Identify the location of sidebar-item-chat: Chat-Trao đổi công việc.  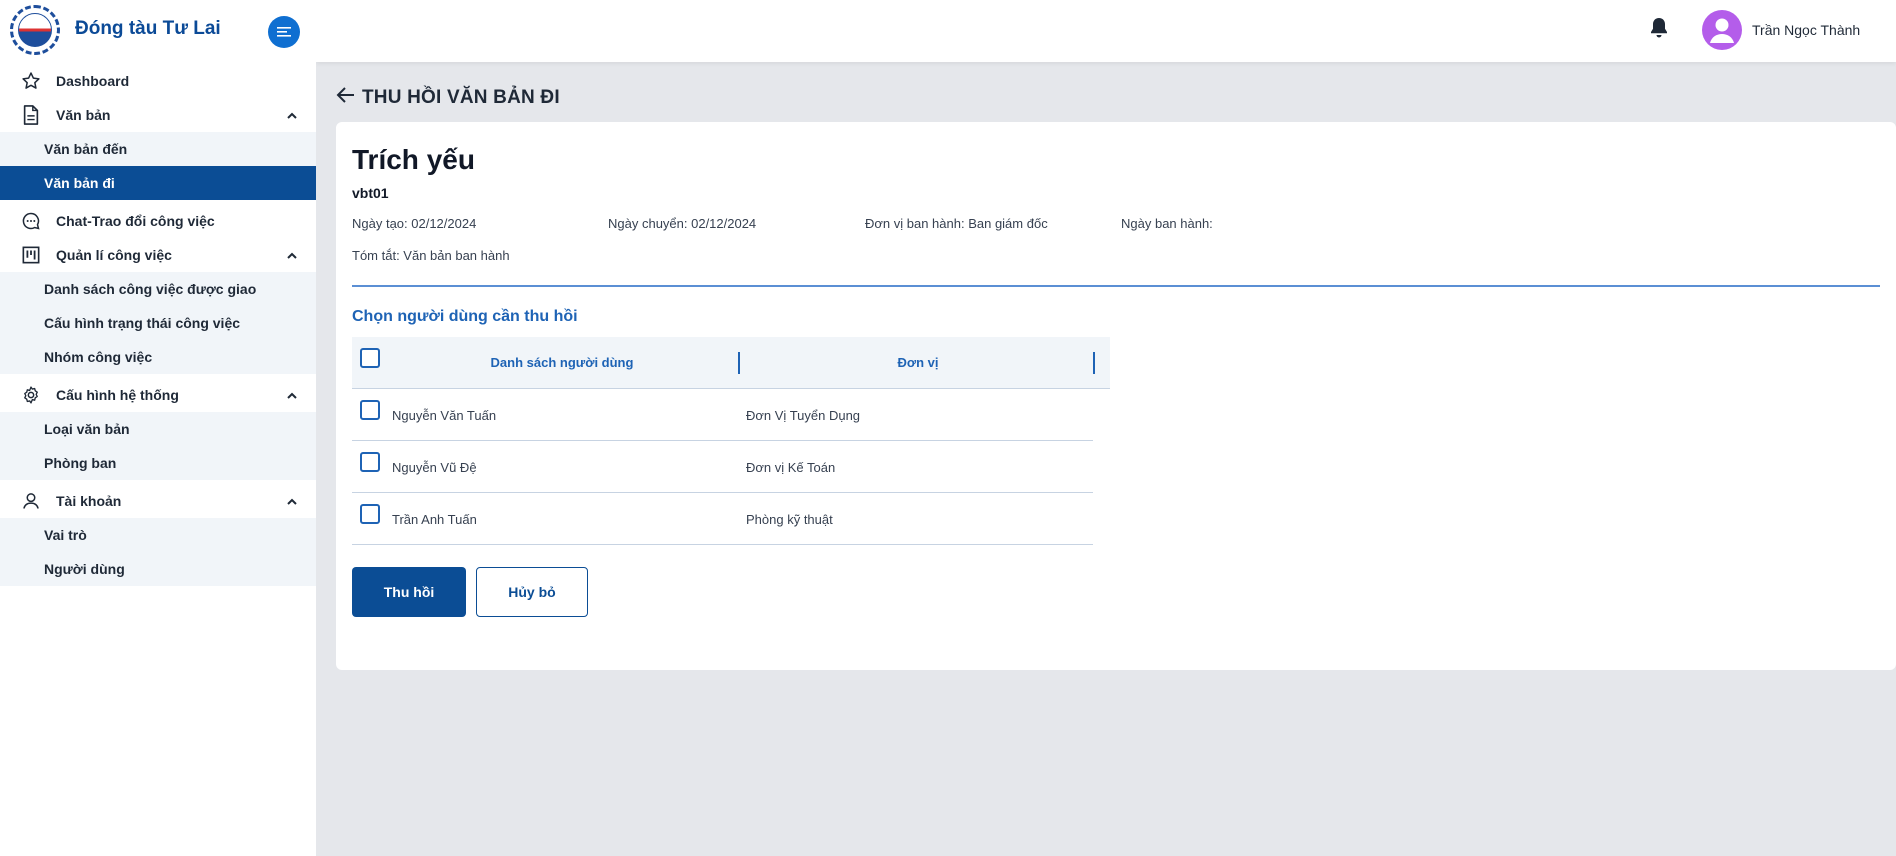
(158, 221).